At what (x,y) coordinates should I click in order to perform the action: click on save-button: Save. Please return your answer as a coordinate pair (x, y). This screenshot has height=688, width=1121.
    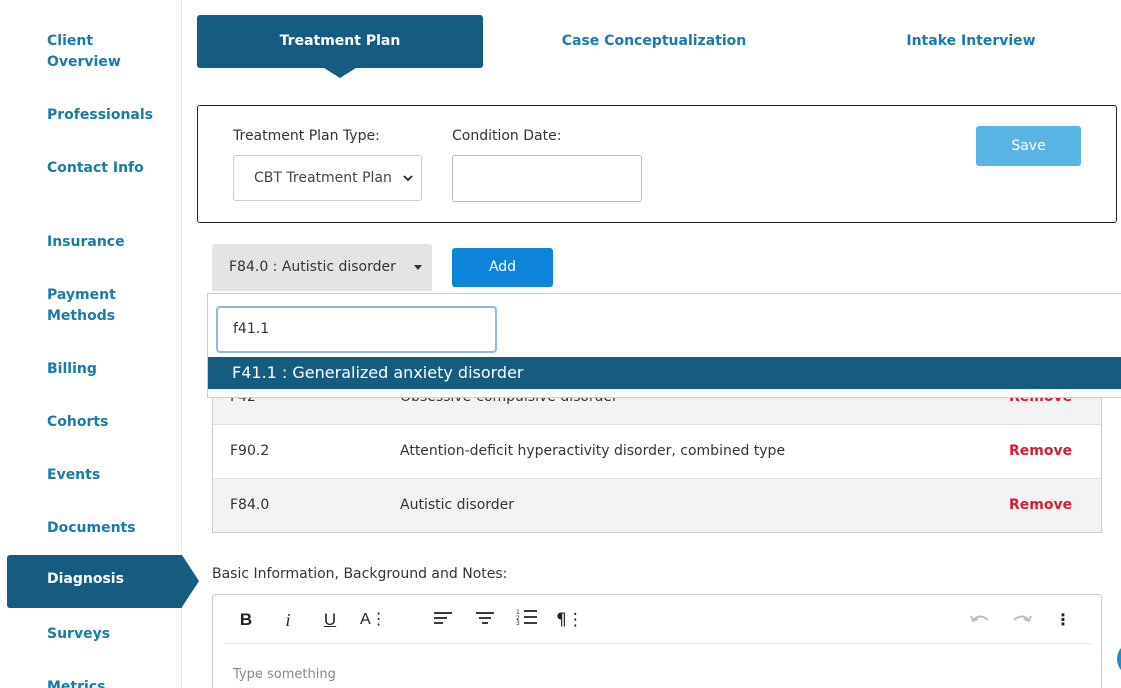
    Looking at the image, I should click on (1028, 146).